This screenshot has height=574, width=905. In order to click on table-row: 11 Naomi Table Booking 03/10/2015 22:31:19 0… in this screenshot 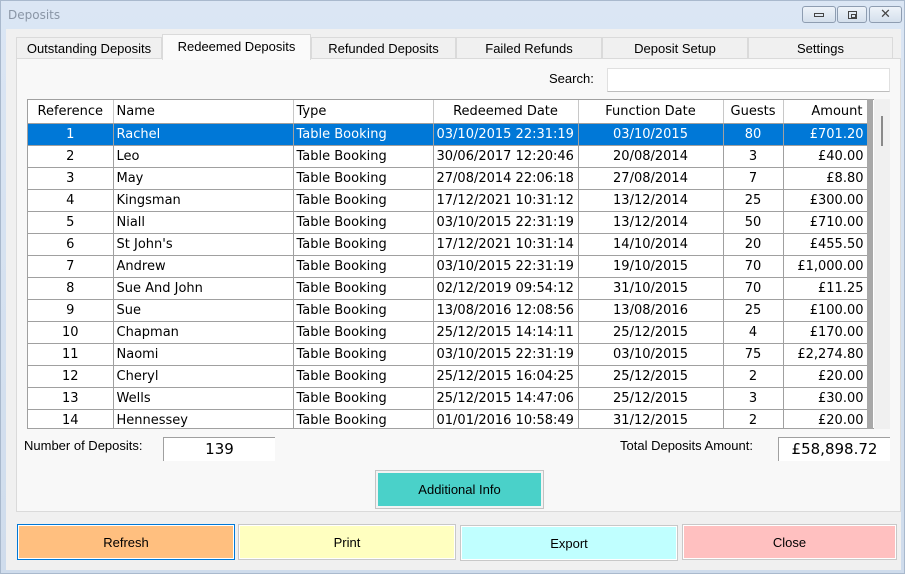, I will do `click(448, 354)`.